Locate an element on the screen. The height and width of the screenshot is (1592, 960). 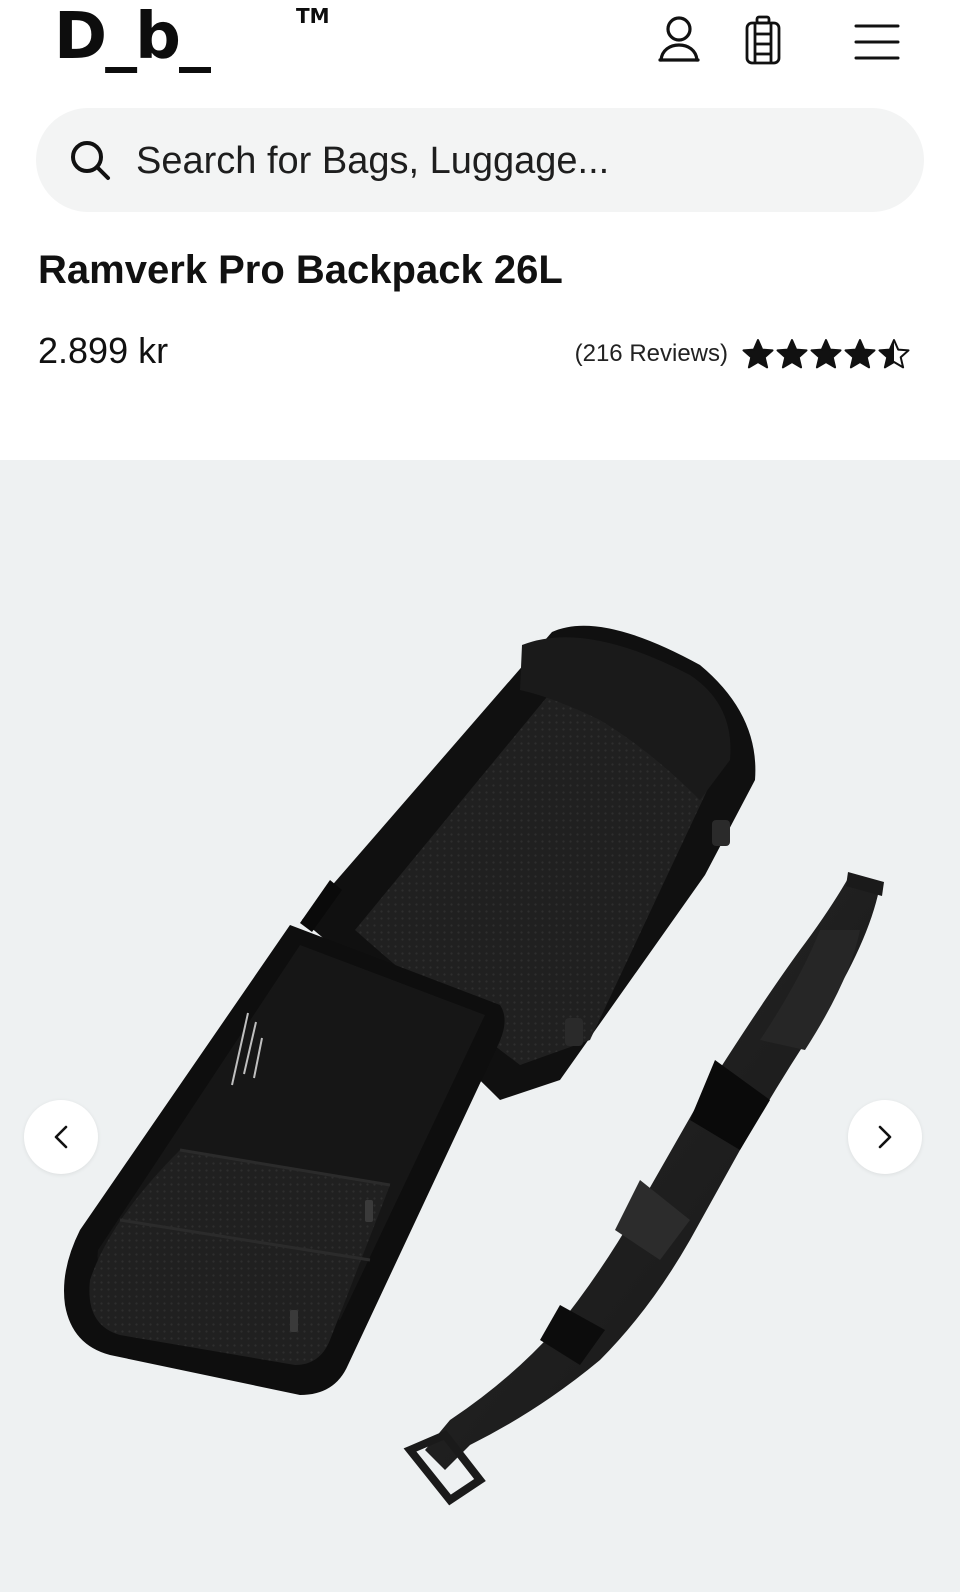
brand-logo: D_b_ TM is located at coordinates (192, 39).